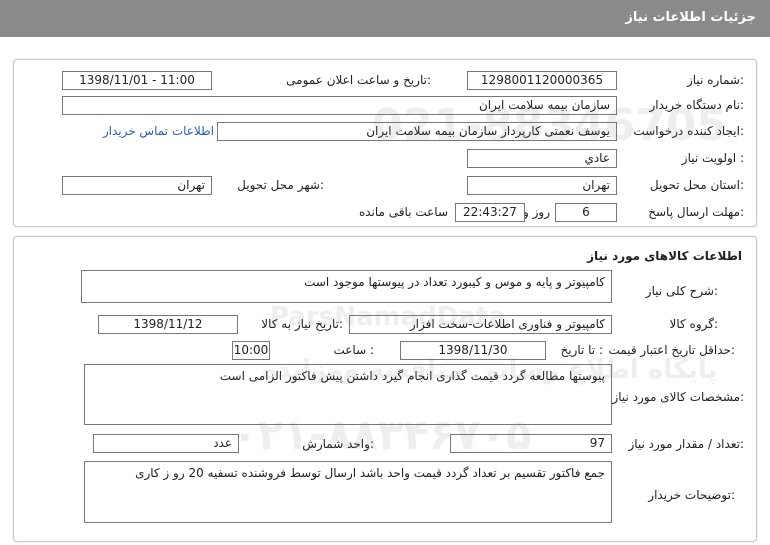  I want to click on buyer-org-label: نام دستگاه خریدار:, so click(697, 105).